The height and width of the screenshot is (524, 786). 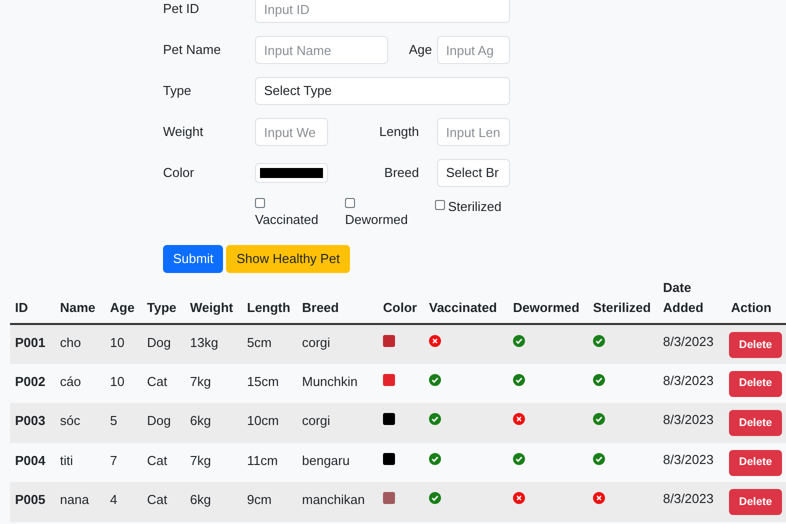 What do you see at coordinates (320, 307) in the screenshot?
I see `column-header: Breed` at bounding box center [320, 307].